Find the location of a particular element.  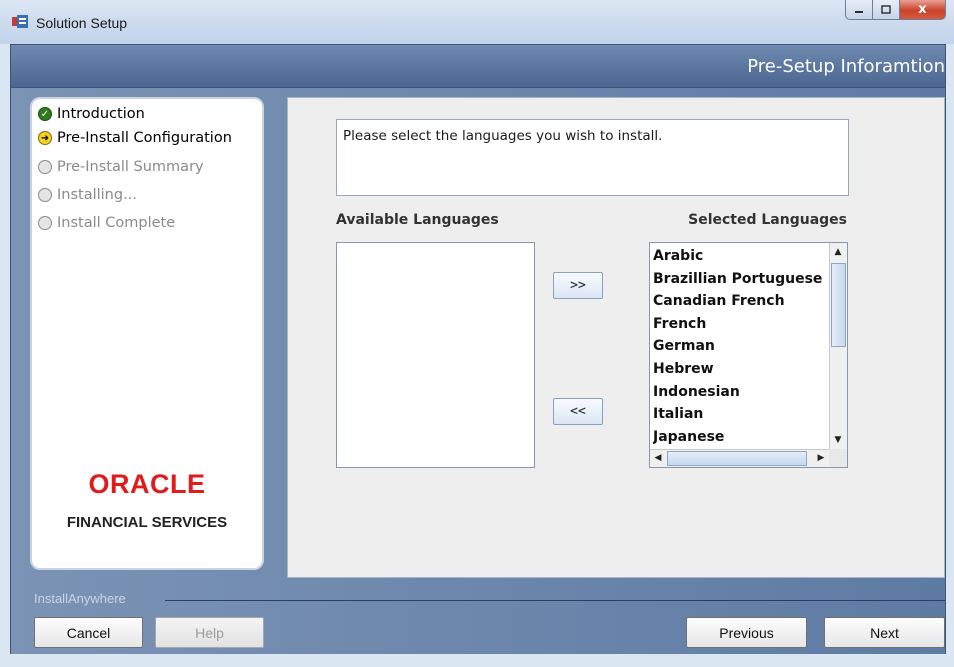

minimize-icon is located at coordinates (859, 11).